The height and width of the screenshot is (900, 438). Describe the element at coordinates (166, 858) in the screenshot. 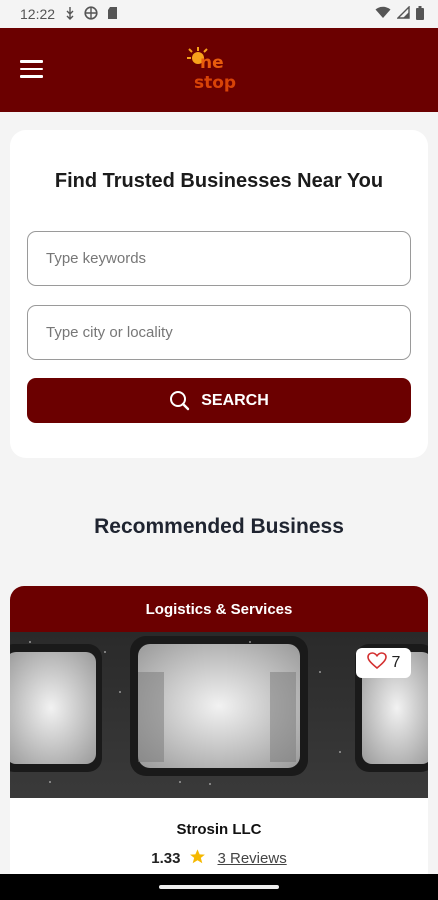

I see `rating-value: 1.33` at that location.